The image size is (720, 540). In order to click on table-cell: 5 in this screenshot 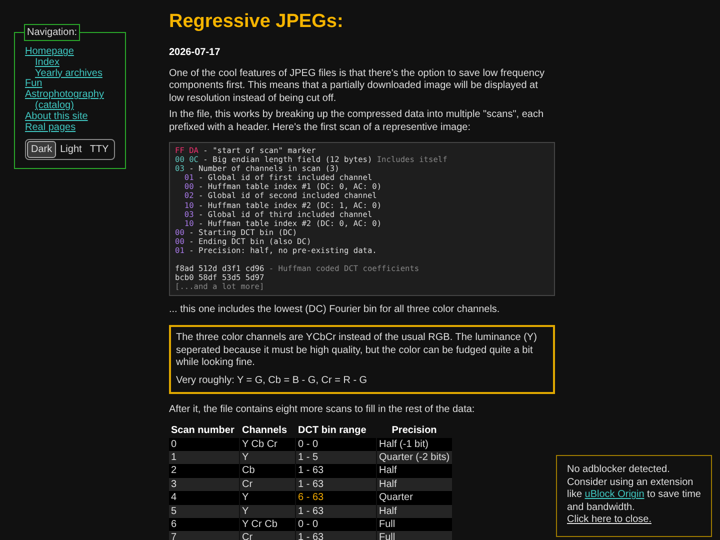, I will do `click(204, 511)`.